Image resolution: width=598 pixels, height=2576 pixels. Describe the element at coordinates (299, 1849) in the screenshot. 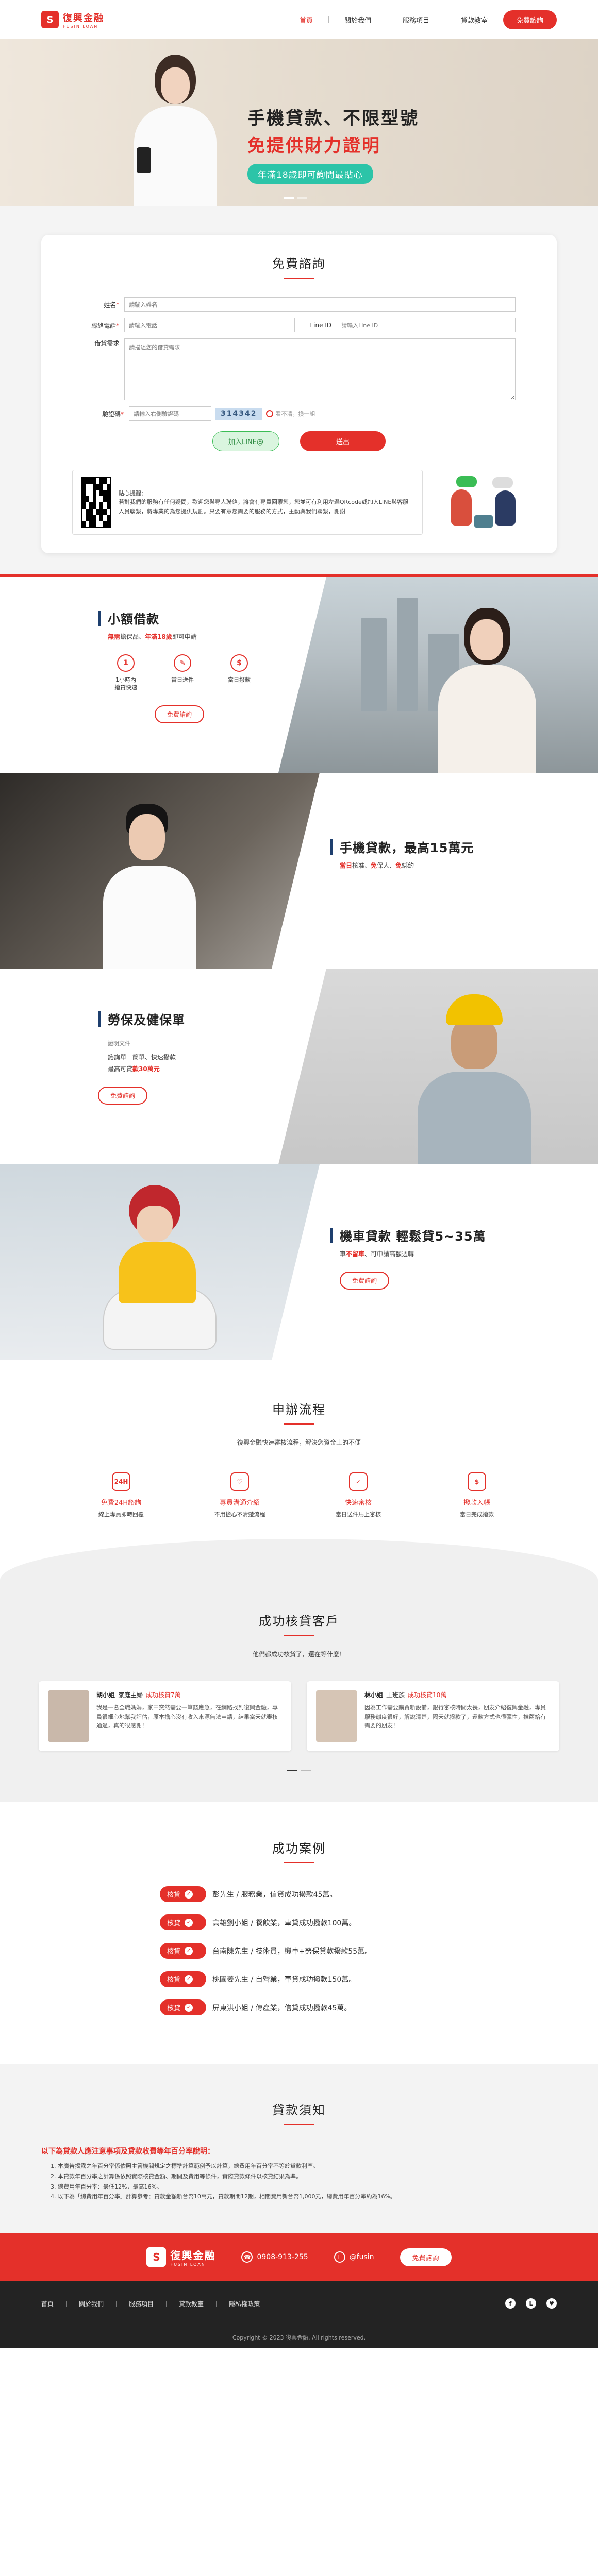

I see `section-title: 成功案例` at that location.